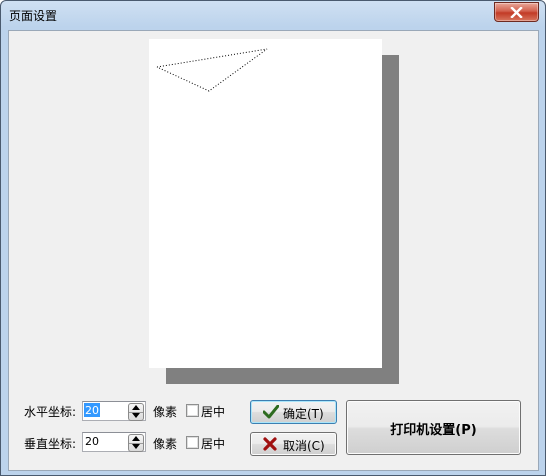 Image resolution: width=546 pixels, height=476 pixels. What do you see at coordinates (165, 412) in the screenshot?
I see `horizontal-unit-label: 像素` at bounding box center [165, 412].